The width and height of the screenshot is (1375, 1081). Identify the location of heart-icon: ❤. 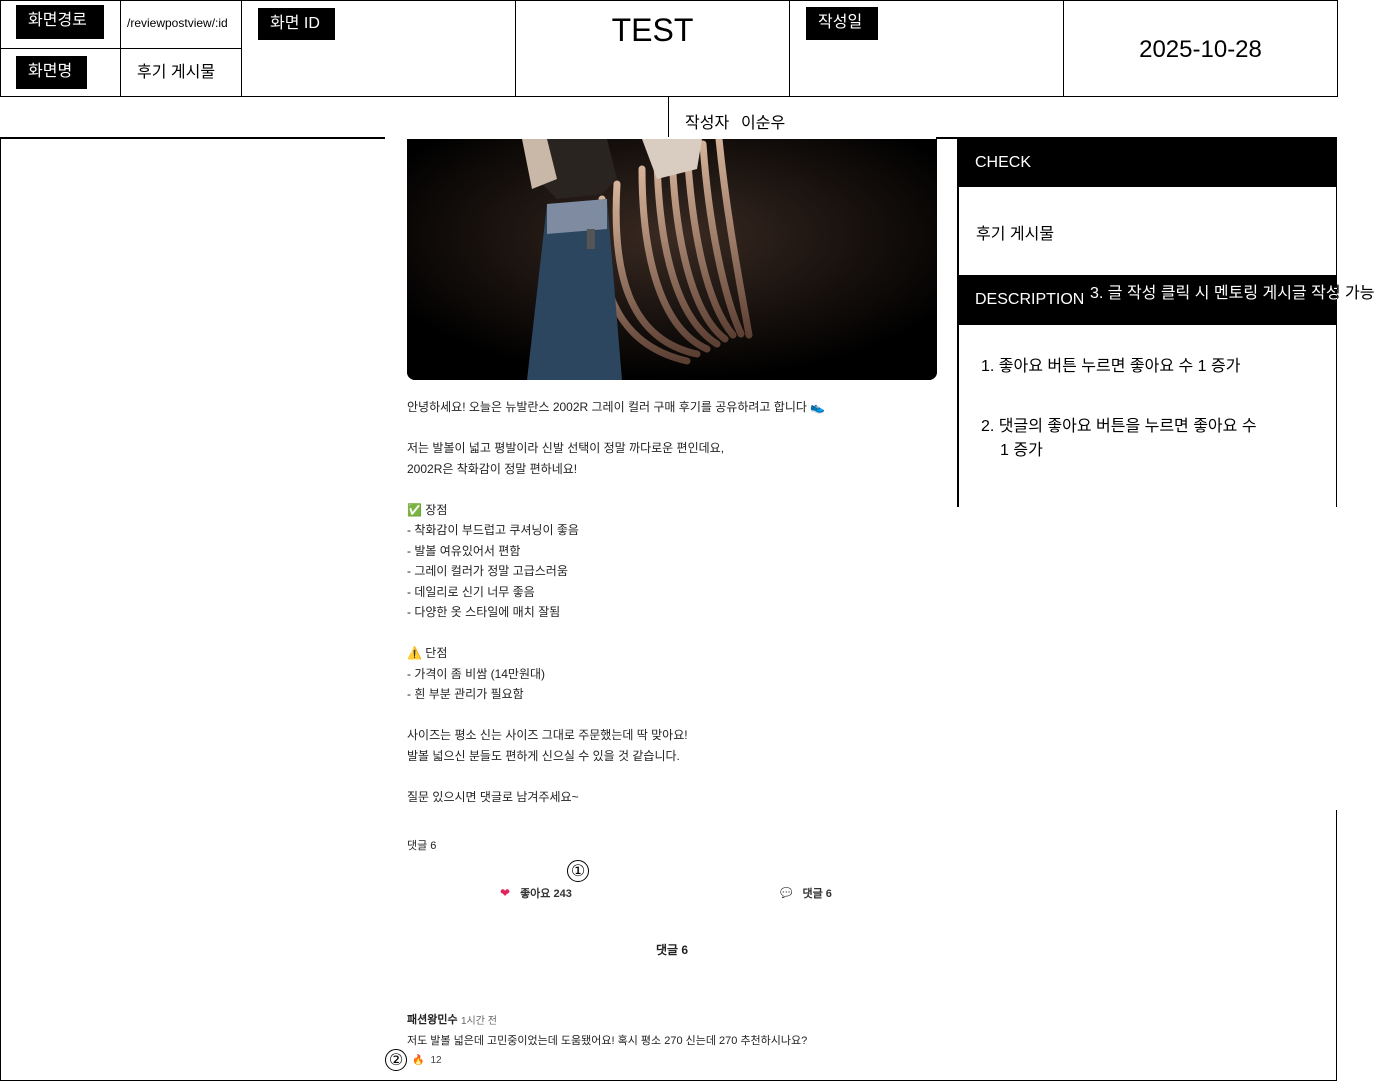
(505, 893).